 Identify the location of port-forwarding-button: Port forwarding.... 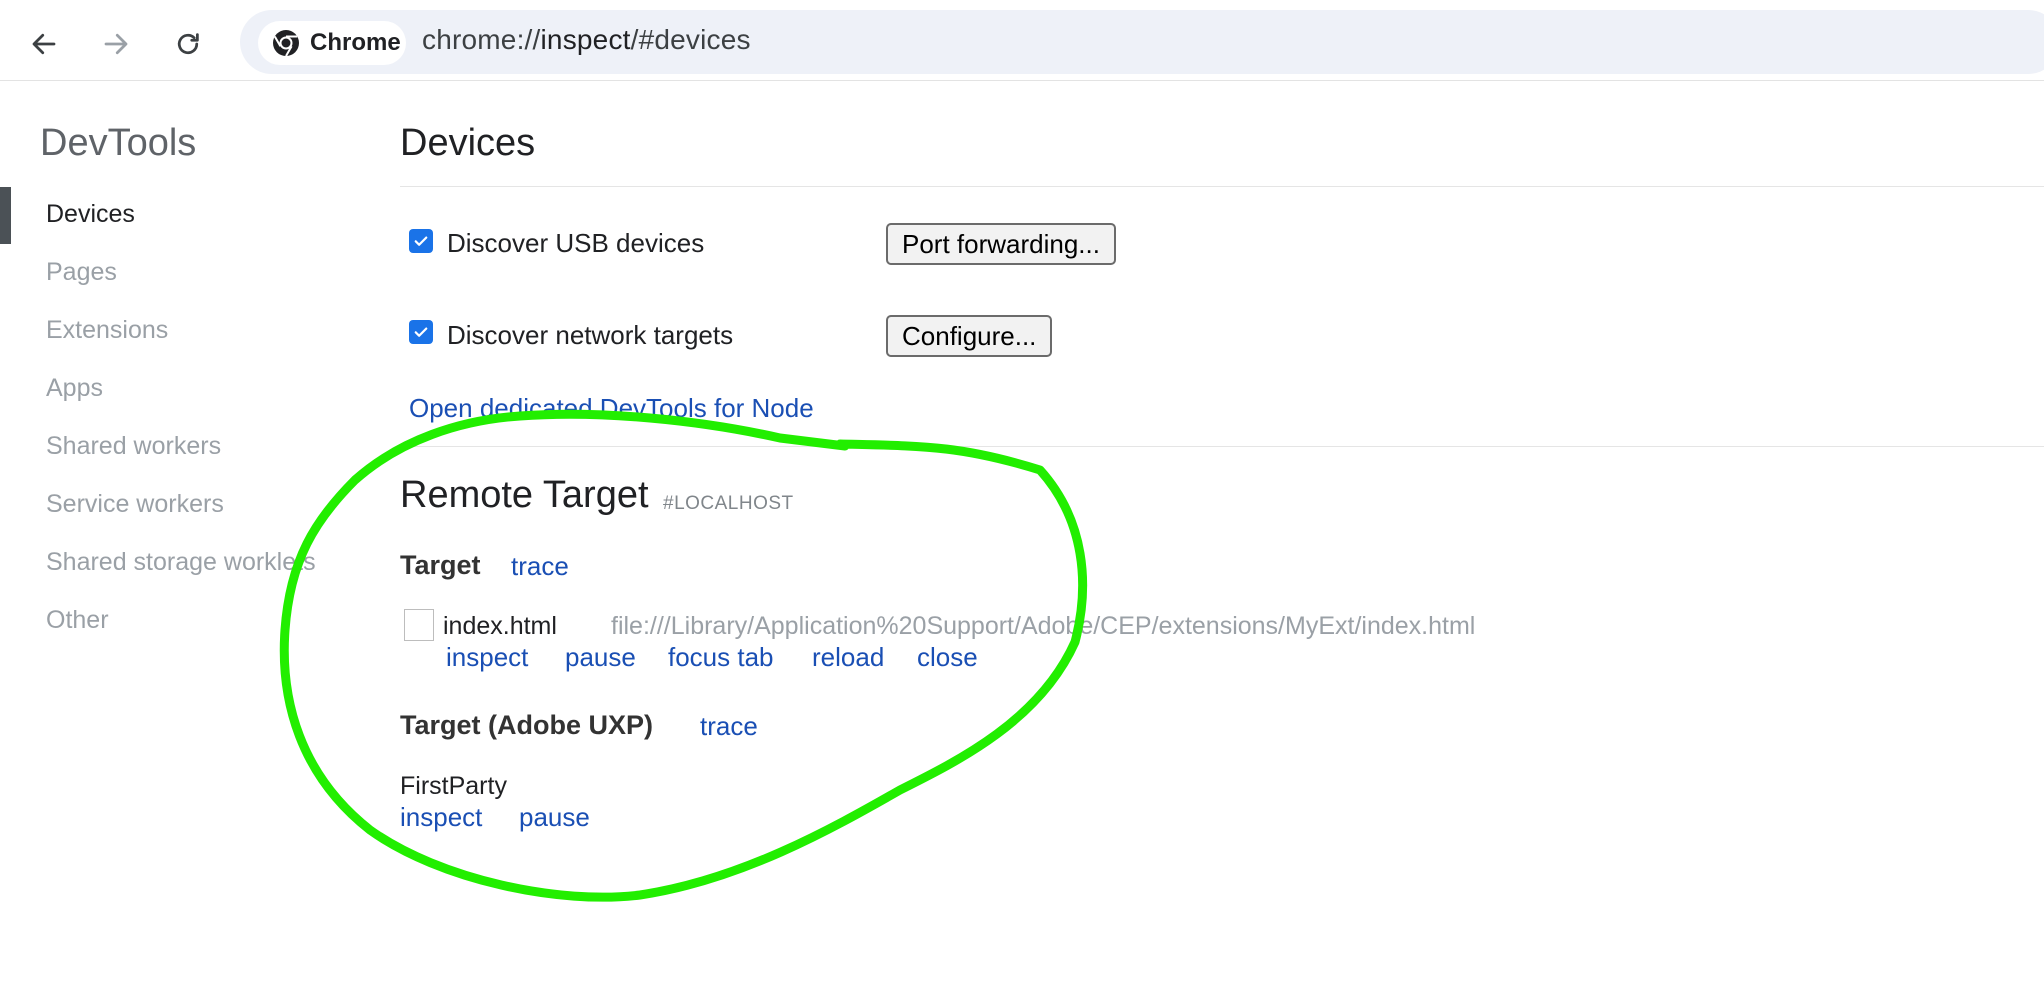
(1001, 244).